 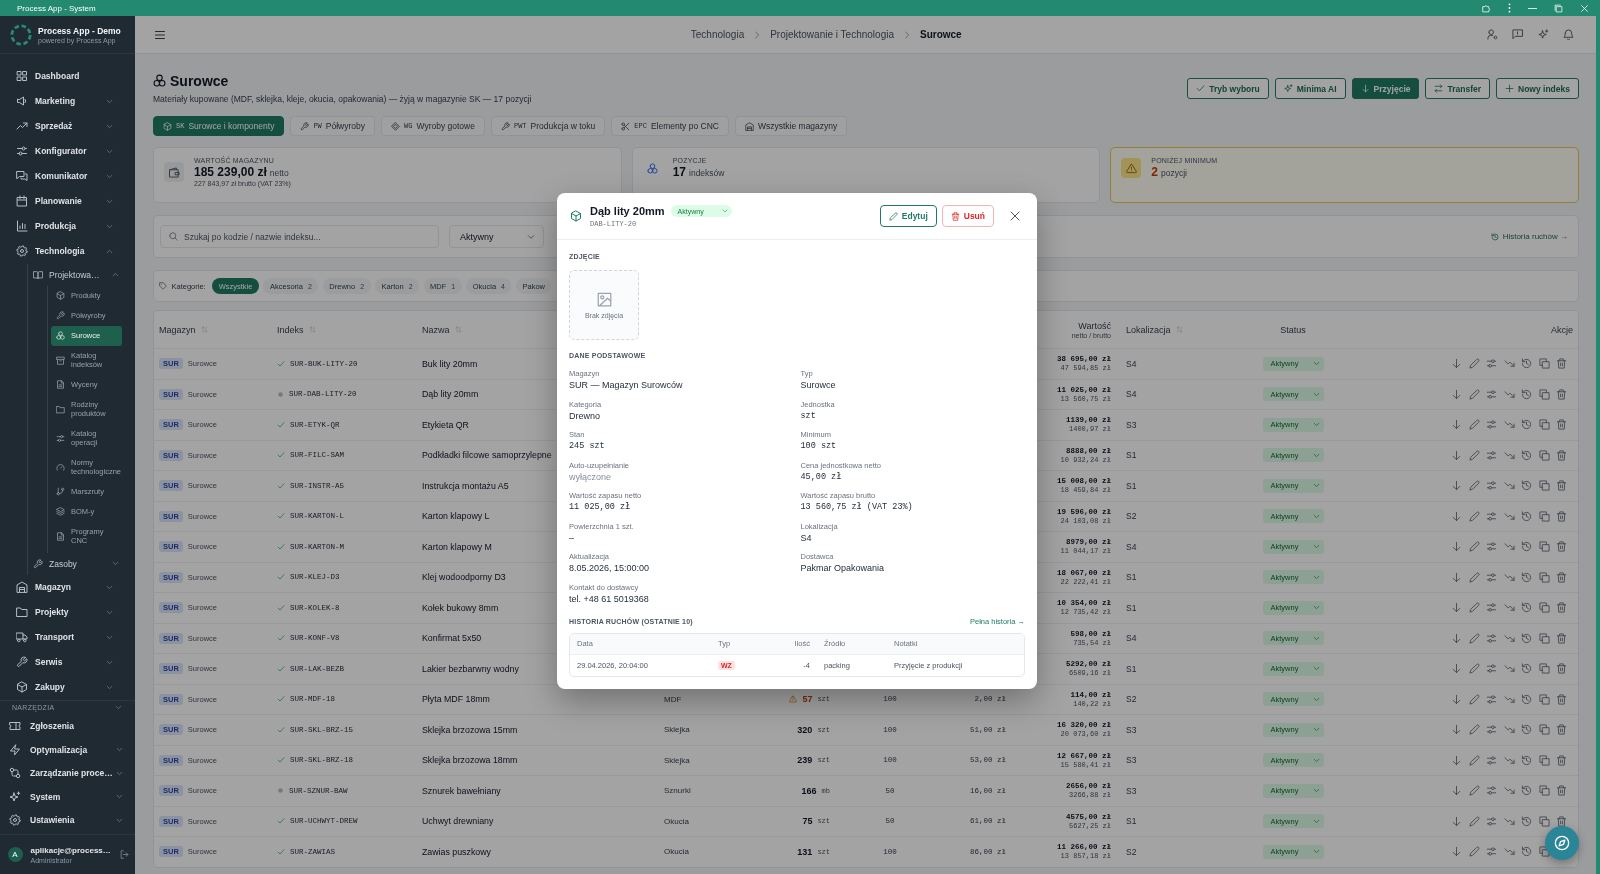 I want to click on more-icon, so click(x=1509, y=8).